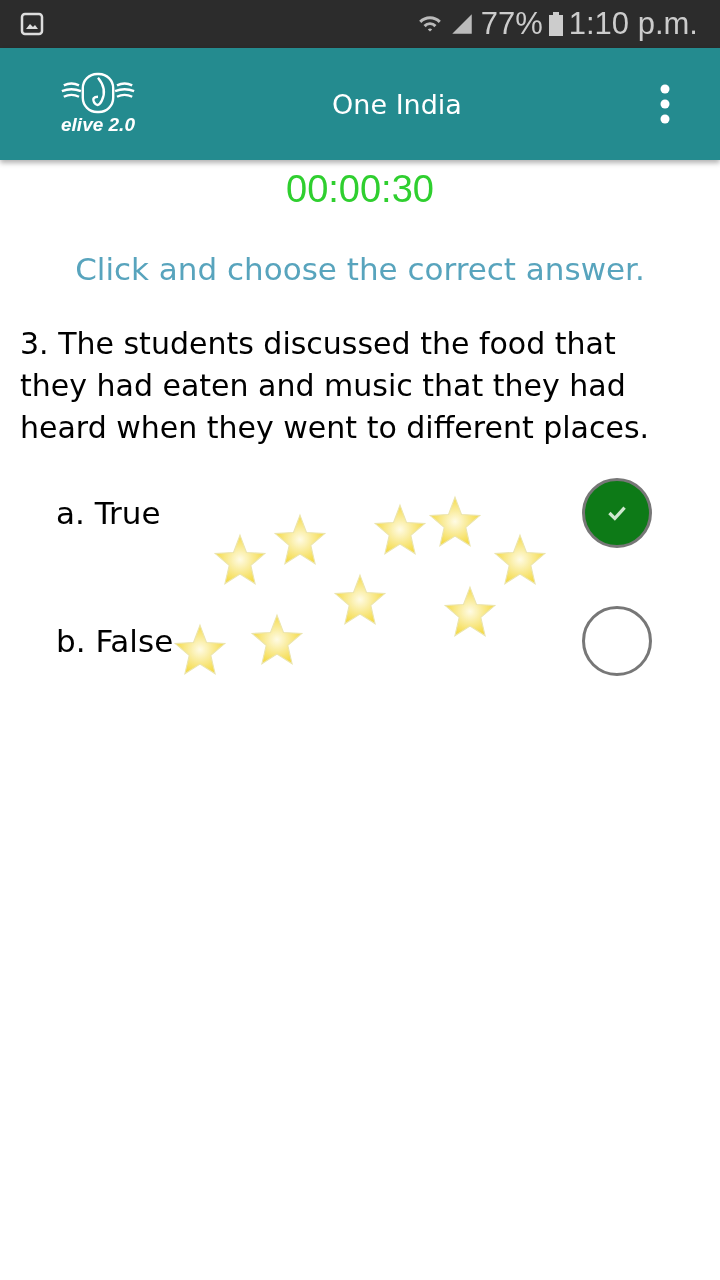  What do you see at coordinates (98, 93) in the screenshot?
I see `conch-shell-icon` at bounding box center [98, 93].